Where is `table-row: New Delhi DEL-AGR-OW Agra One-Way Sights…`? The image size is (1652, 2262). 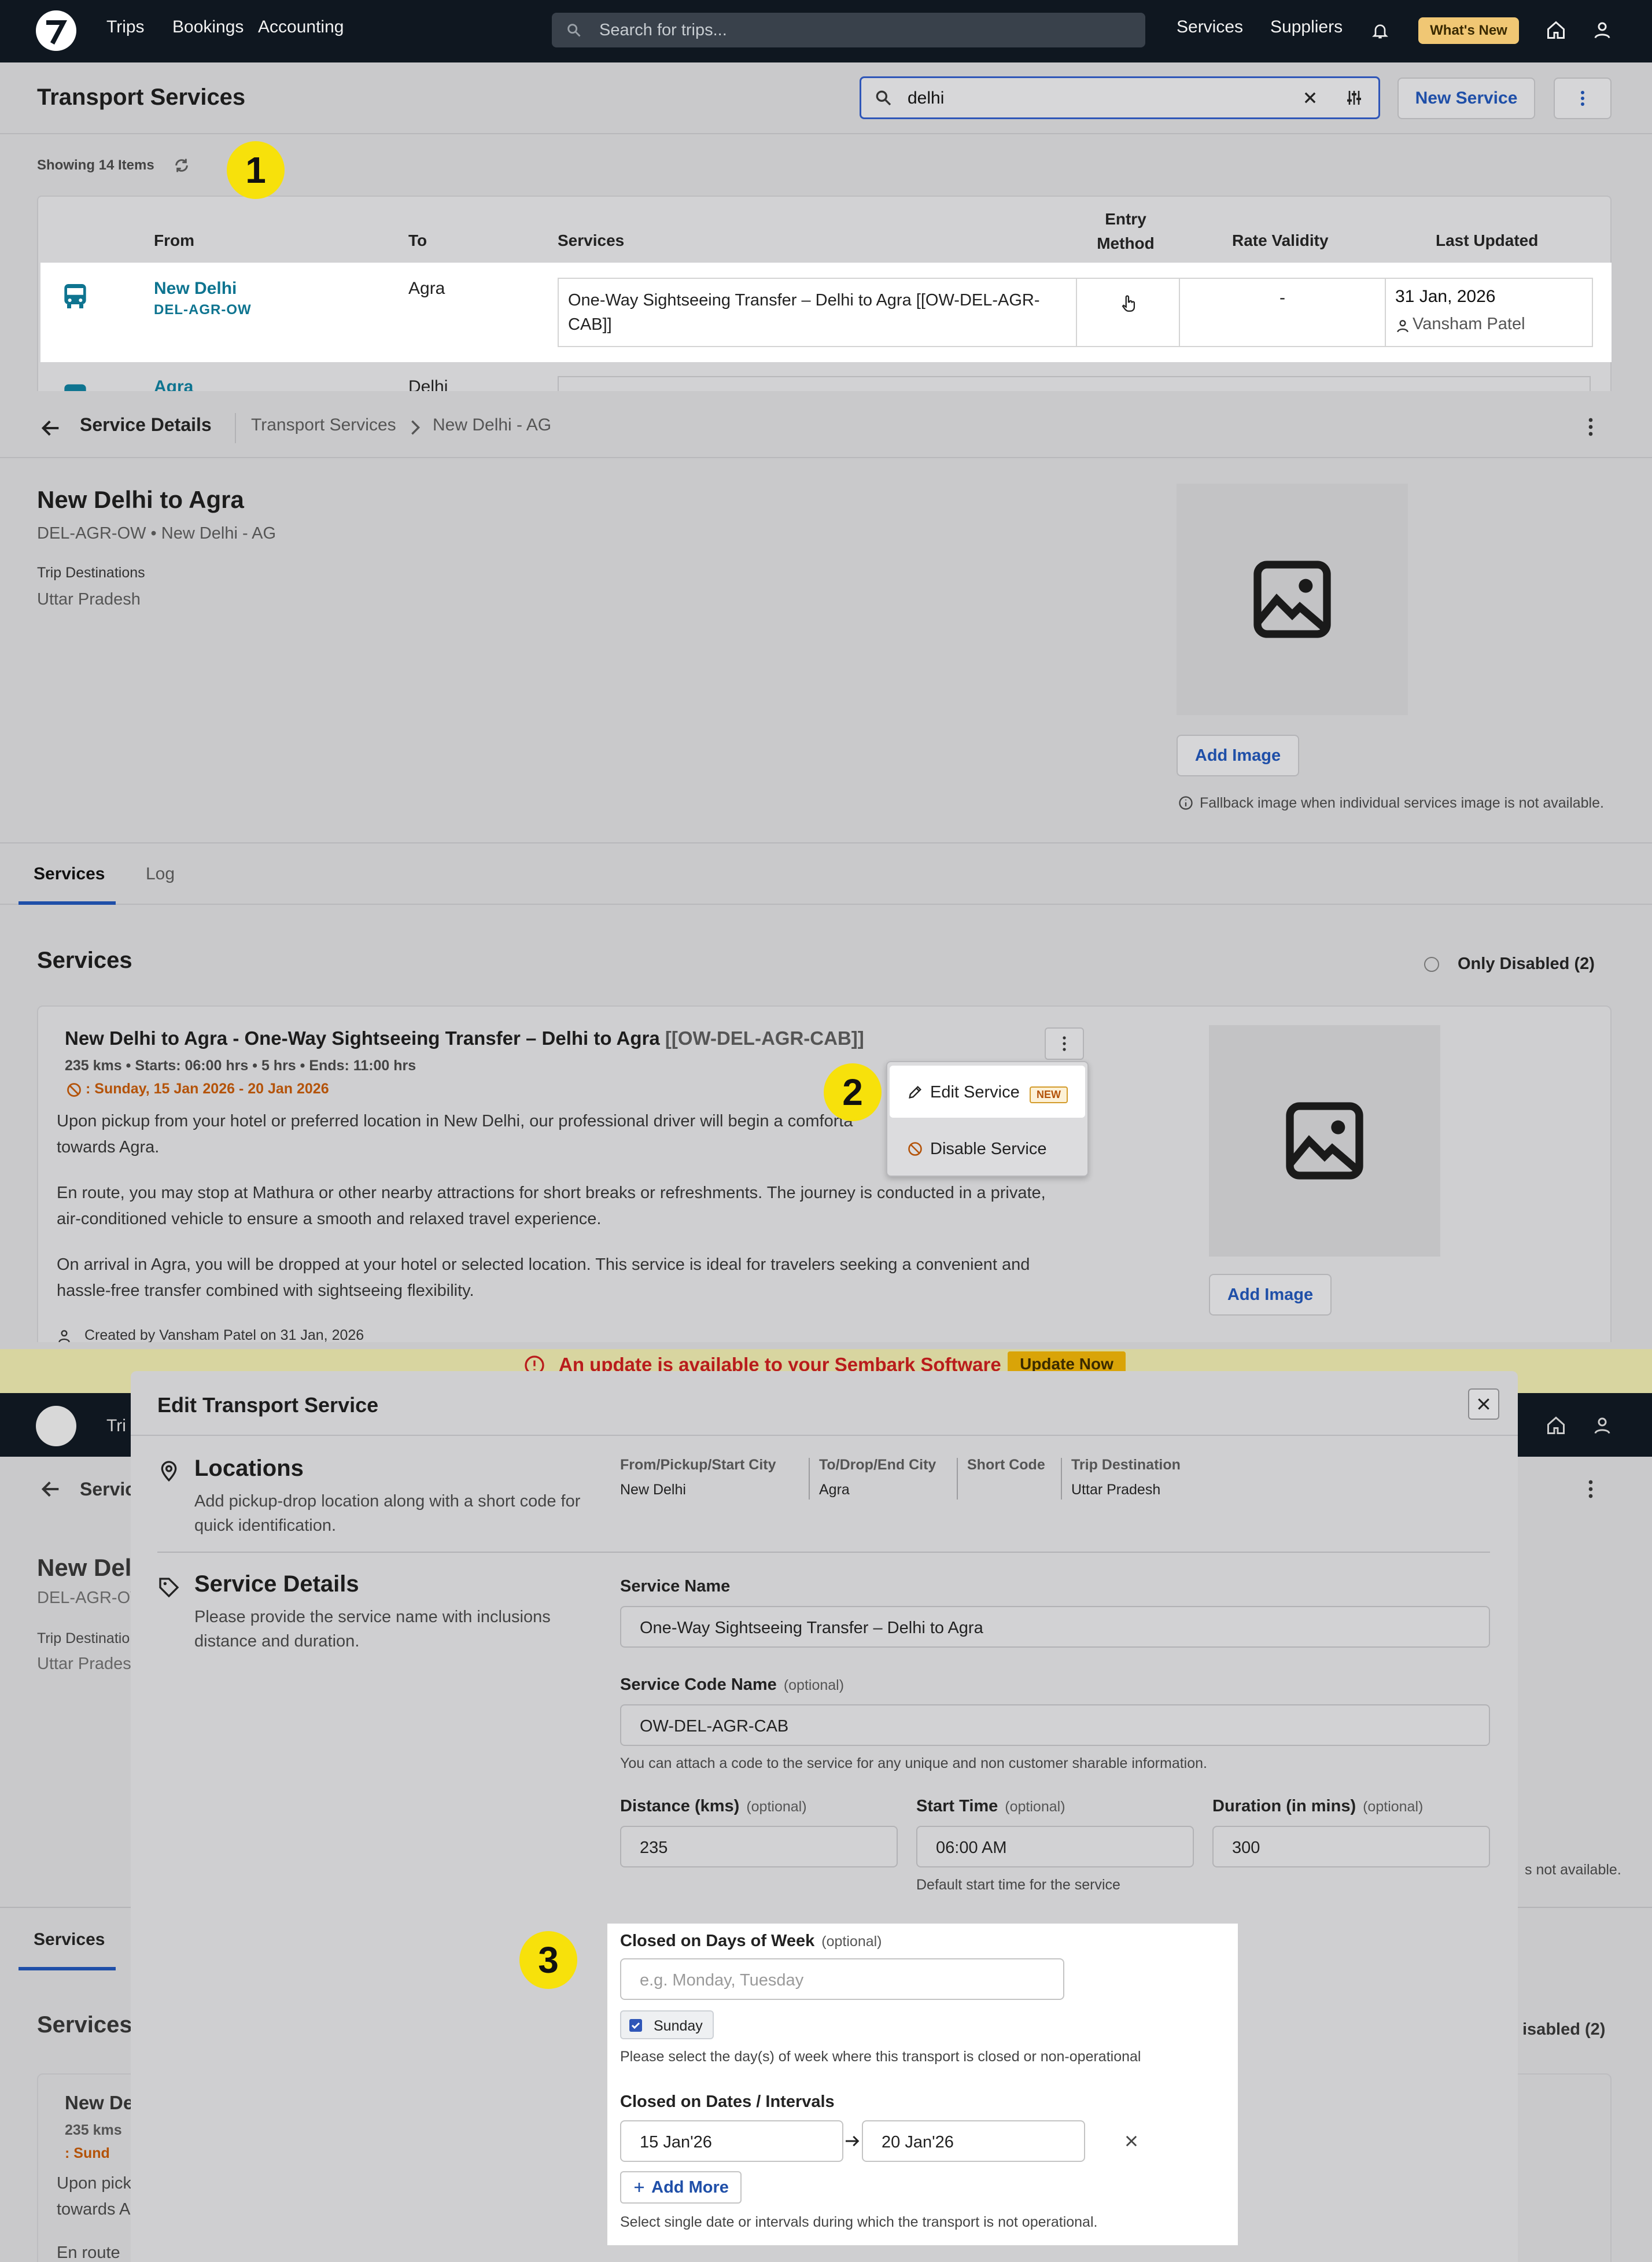
table-row: New Delhi DEL-AGR-OW Agra One-Way Sights… is located at coordinates (826, 313).